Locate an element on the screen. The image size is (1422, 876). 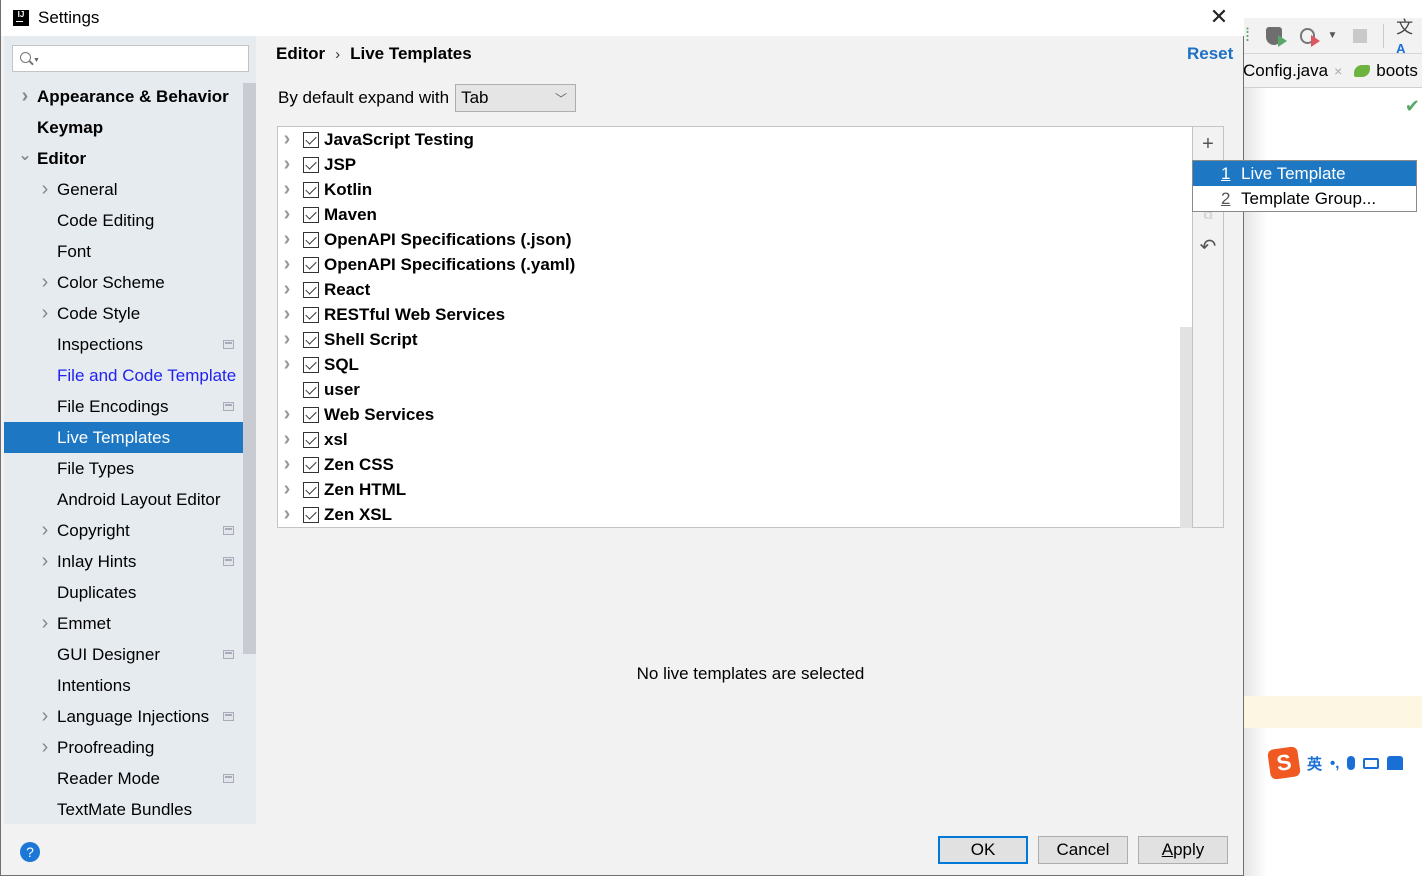
sogou-logo-icon: S is located at coordinates (1284, 763).